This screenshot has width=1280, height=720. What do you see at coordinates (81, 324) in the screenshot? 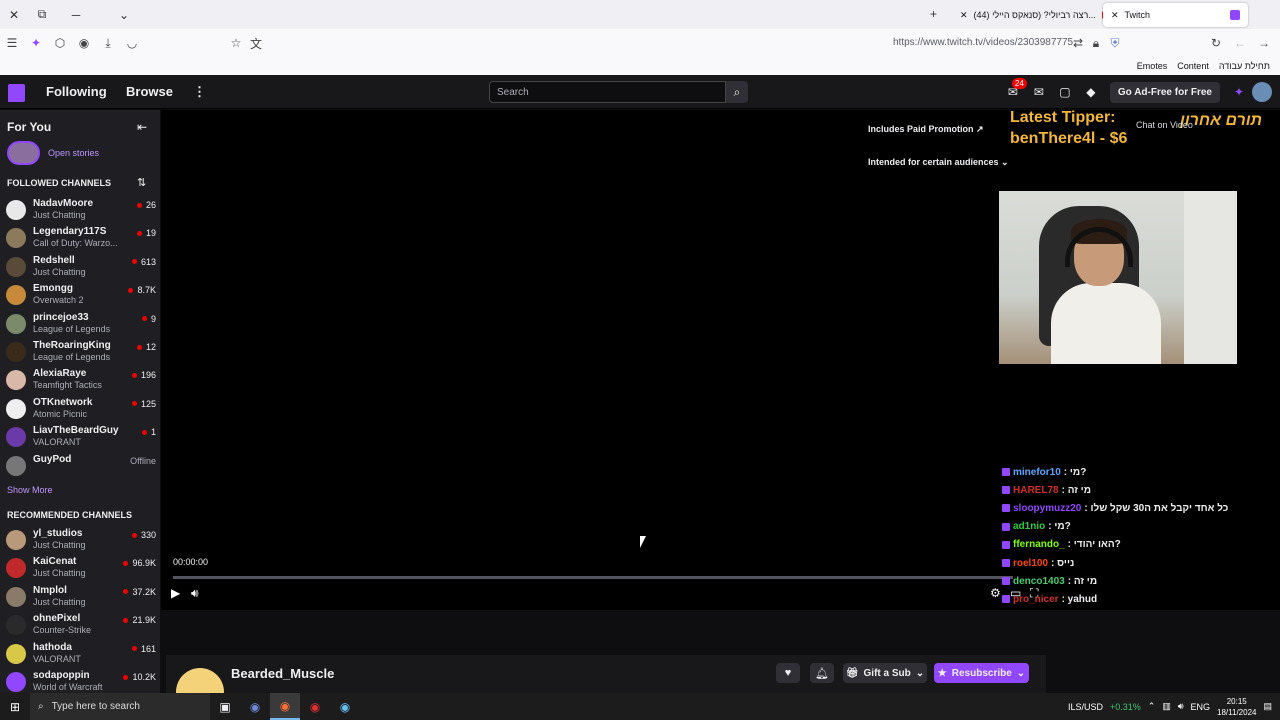
I see `sidebar-channel: princejoe33 League of Legends 9` at bounding box center [81, 324].